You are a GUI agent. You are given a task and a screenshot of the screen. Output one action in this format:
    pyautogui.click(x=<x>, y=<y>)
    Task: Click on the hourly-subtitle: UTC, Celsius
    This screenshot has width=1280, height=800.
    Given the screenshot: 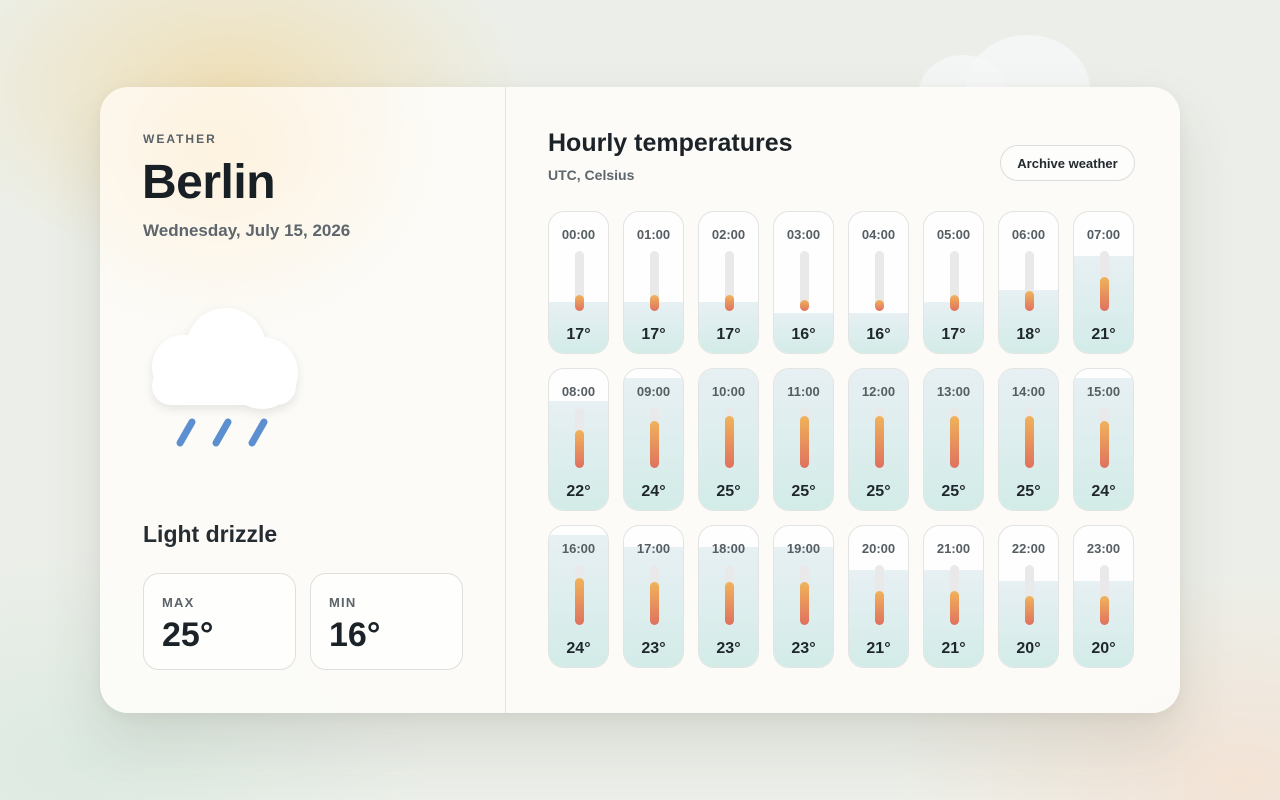 What is the action you would take?
    pyautogui.click(x=591, y=175)
    